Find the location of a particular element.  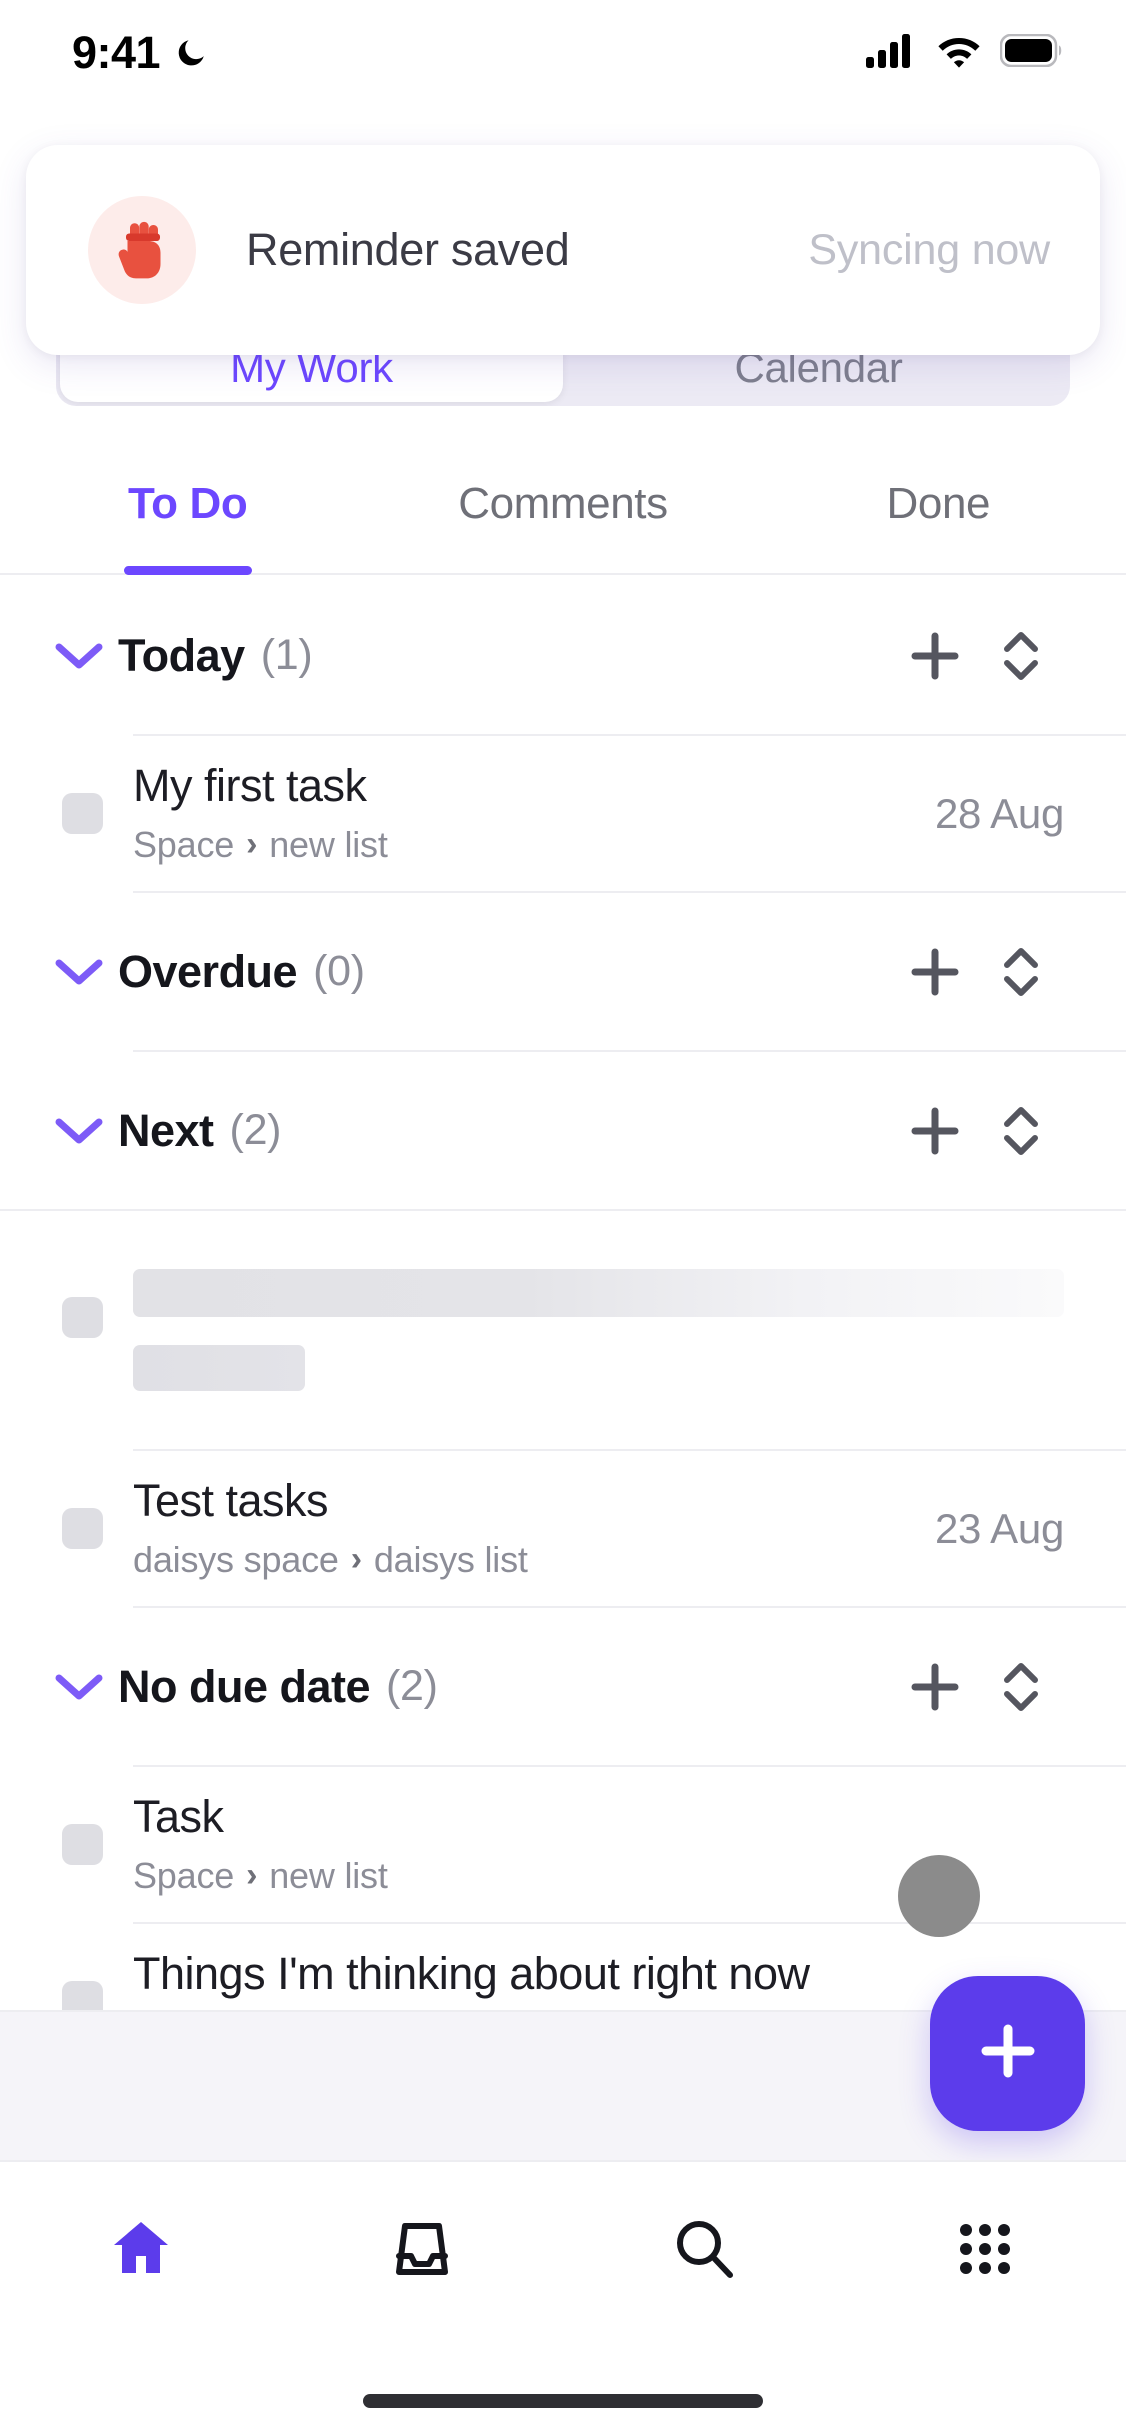

status-bar-right is located at coordinates (965, 52).